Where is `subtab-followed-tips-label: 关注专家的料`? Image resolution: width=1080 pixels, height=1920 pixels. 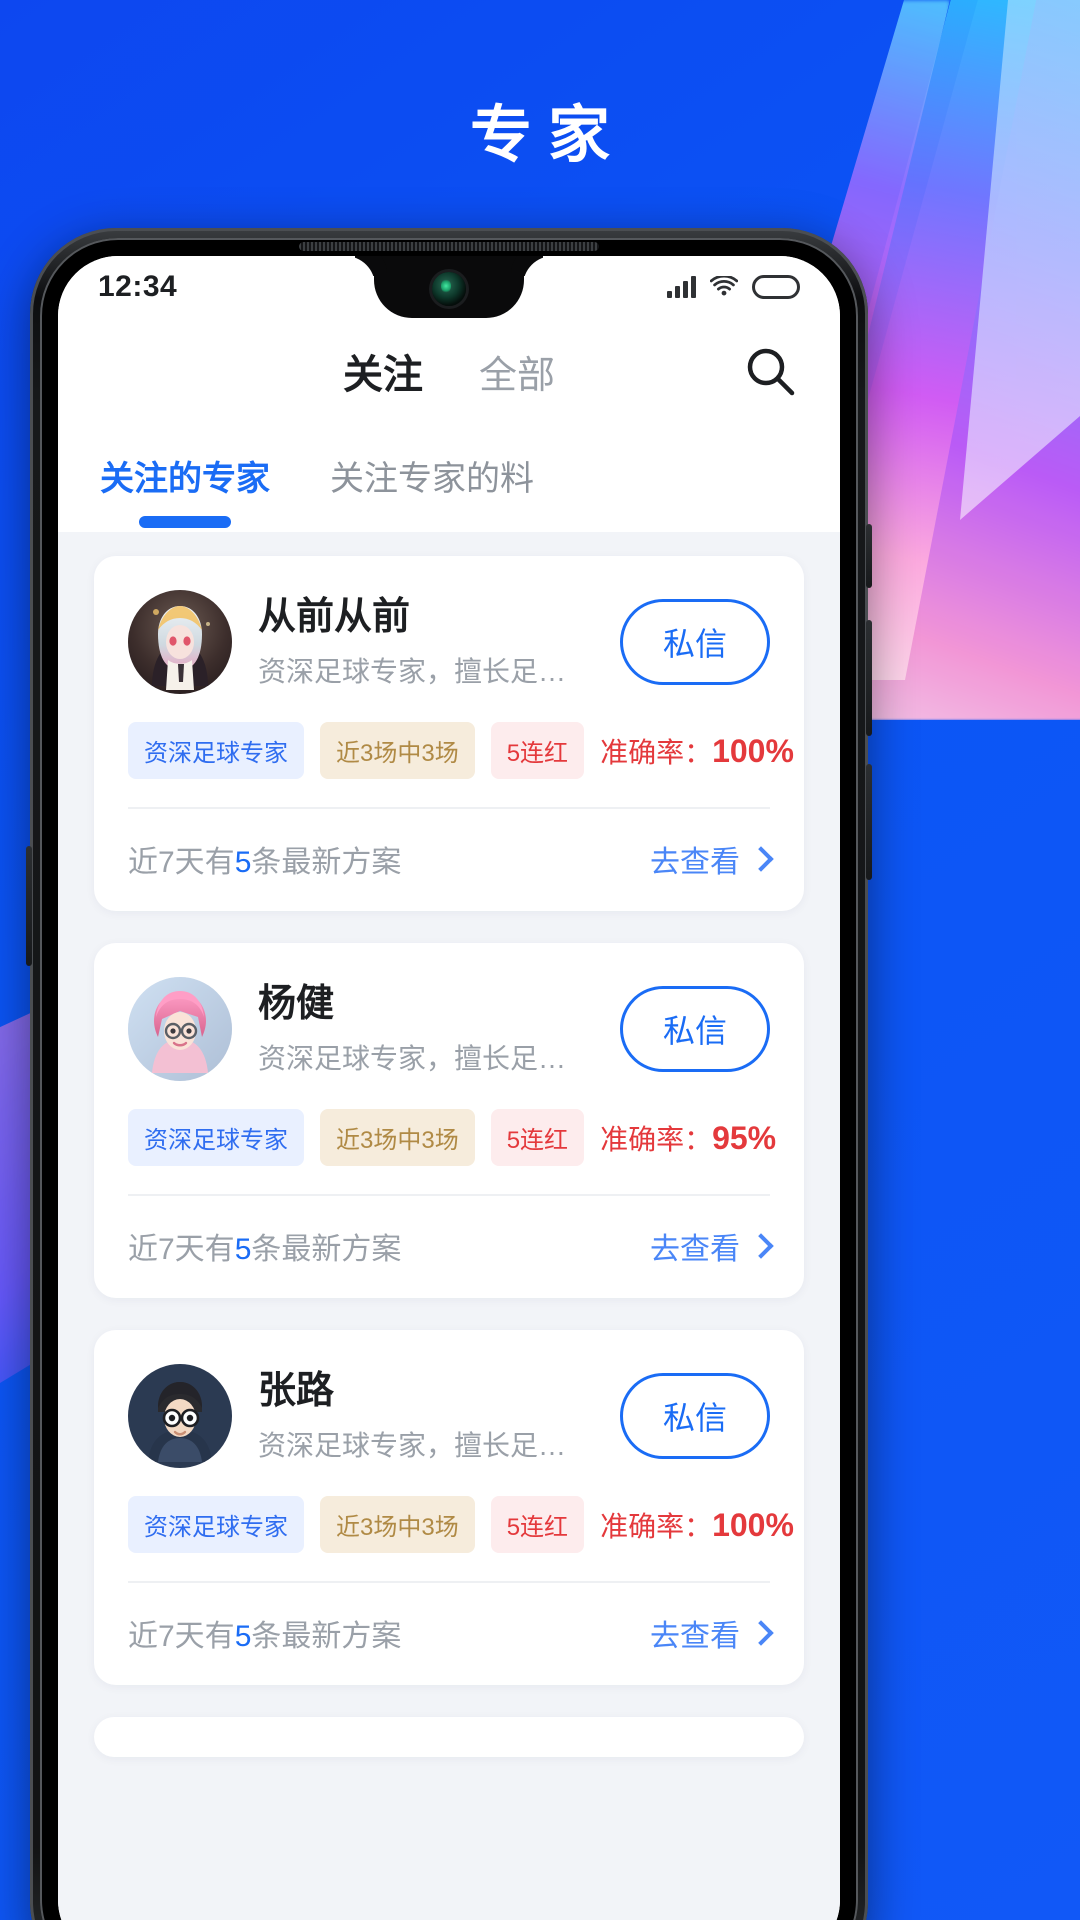 subtab-followed-tips-label: 关注专家的料 is located at coordinates (432, 478).